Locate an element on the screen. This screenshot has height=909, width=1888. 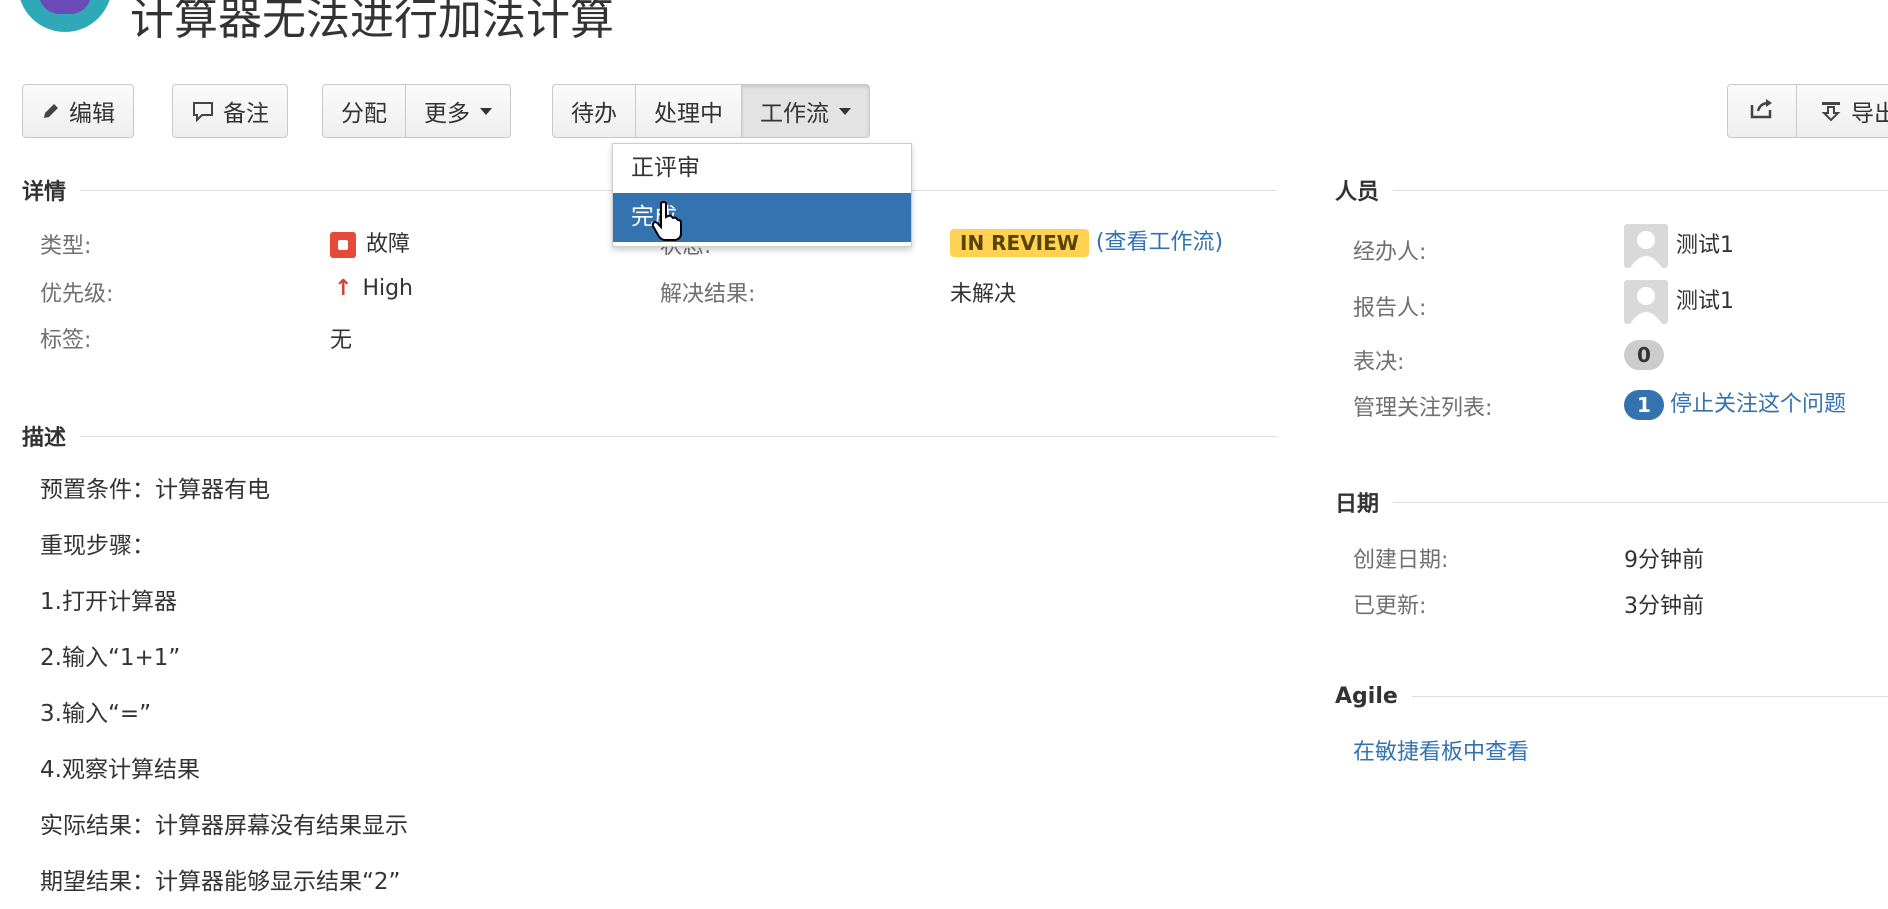
description-line: 1.打开计算器 is located at coordinates (108, 602).